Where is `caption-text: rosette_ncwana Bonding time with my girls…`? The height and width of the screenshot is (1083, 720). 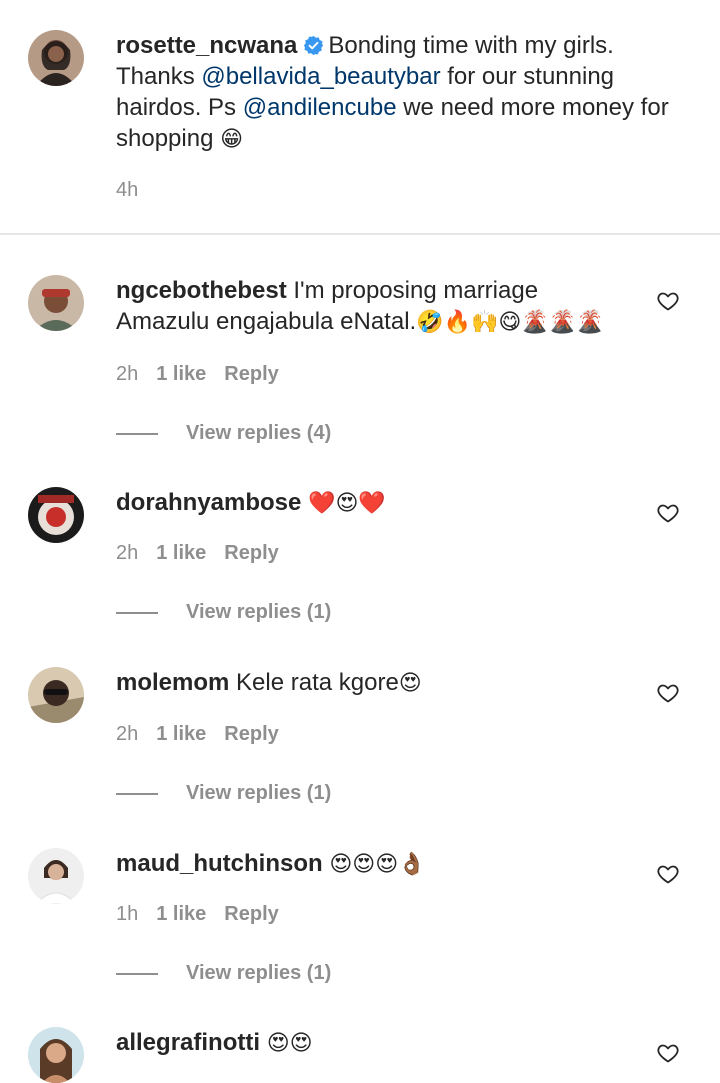 caption-text: rosette_ncwana Bonding time with my girls… is located at coordinates (401, 92).